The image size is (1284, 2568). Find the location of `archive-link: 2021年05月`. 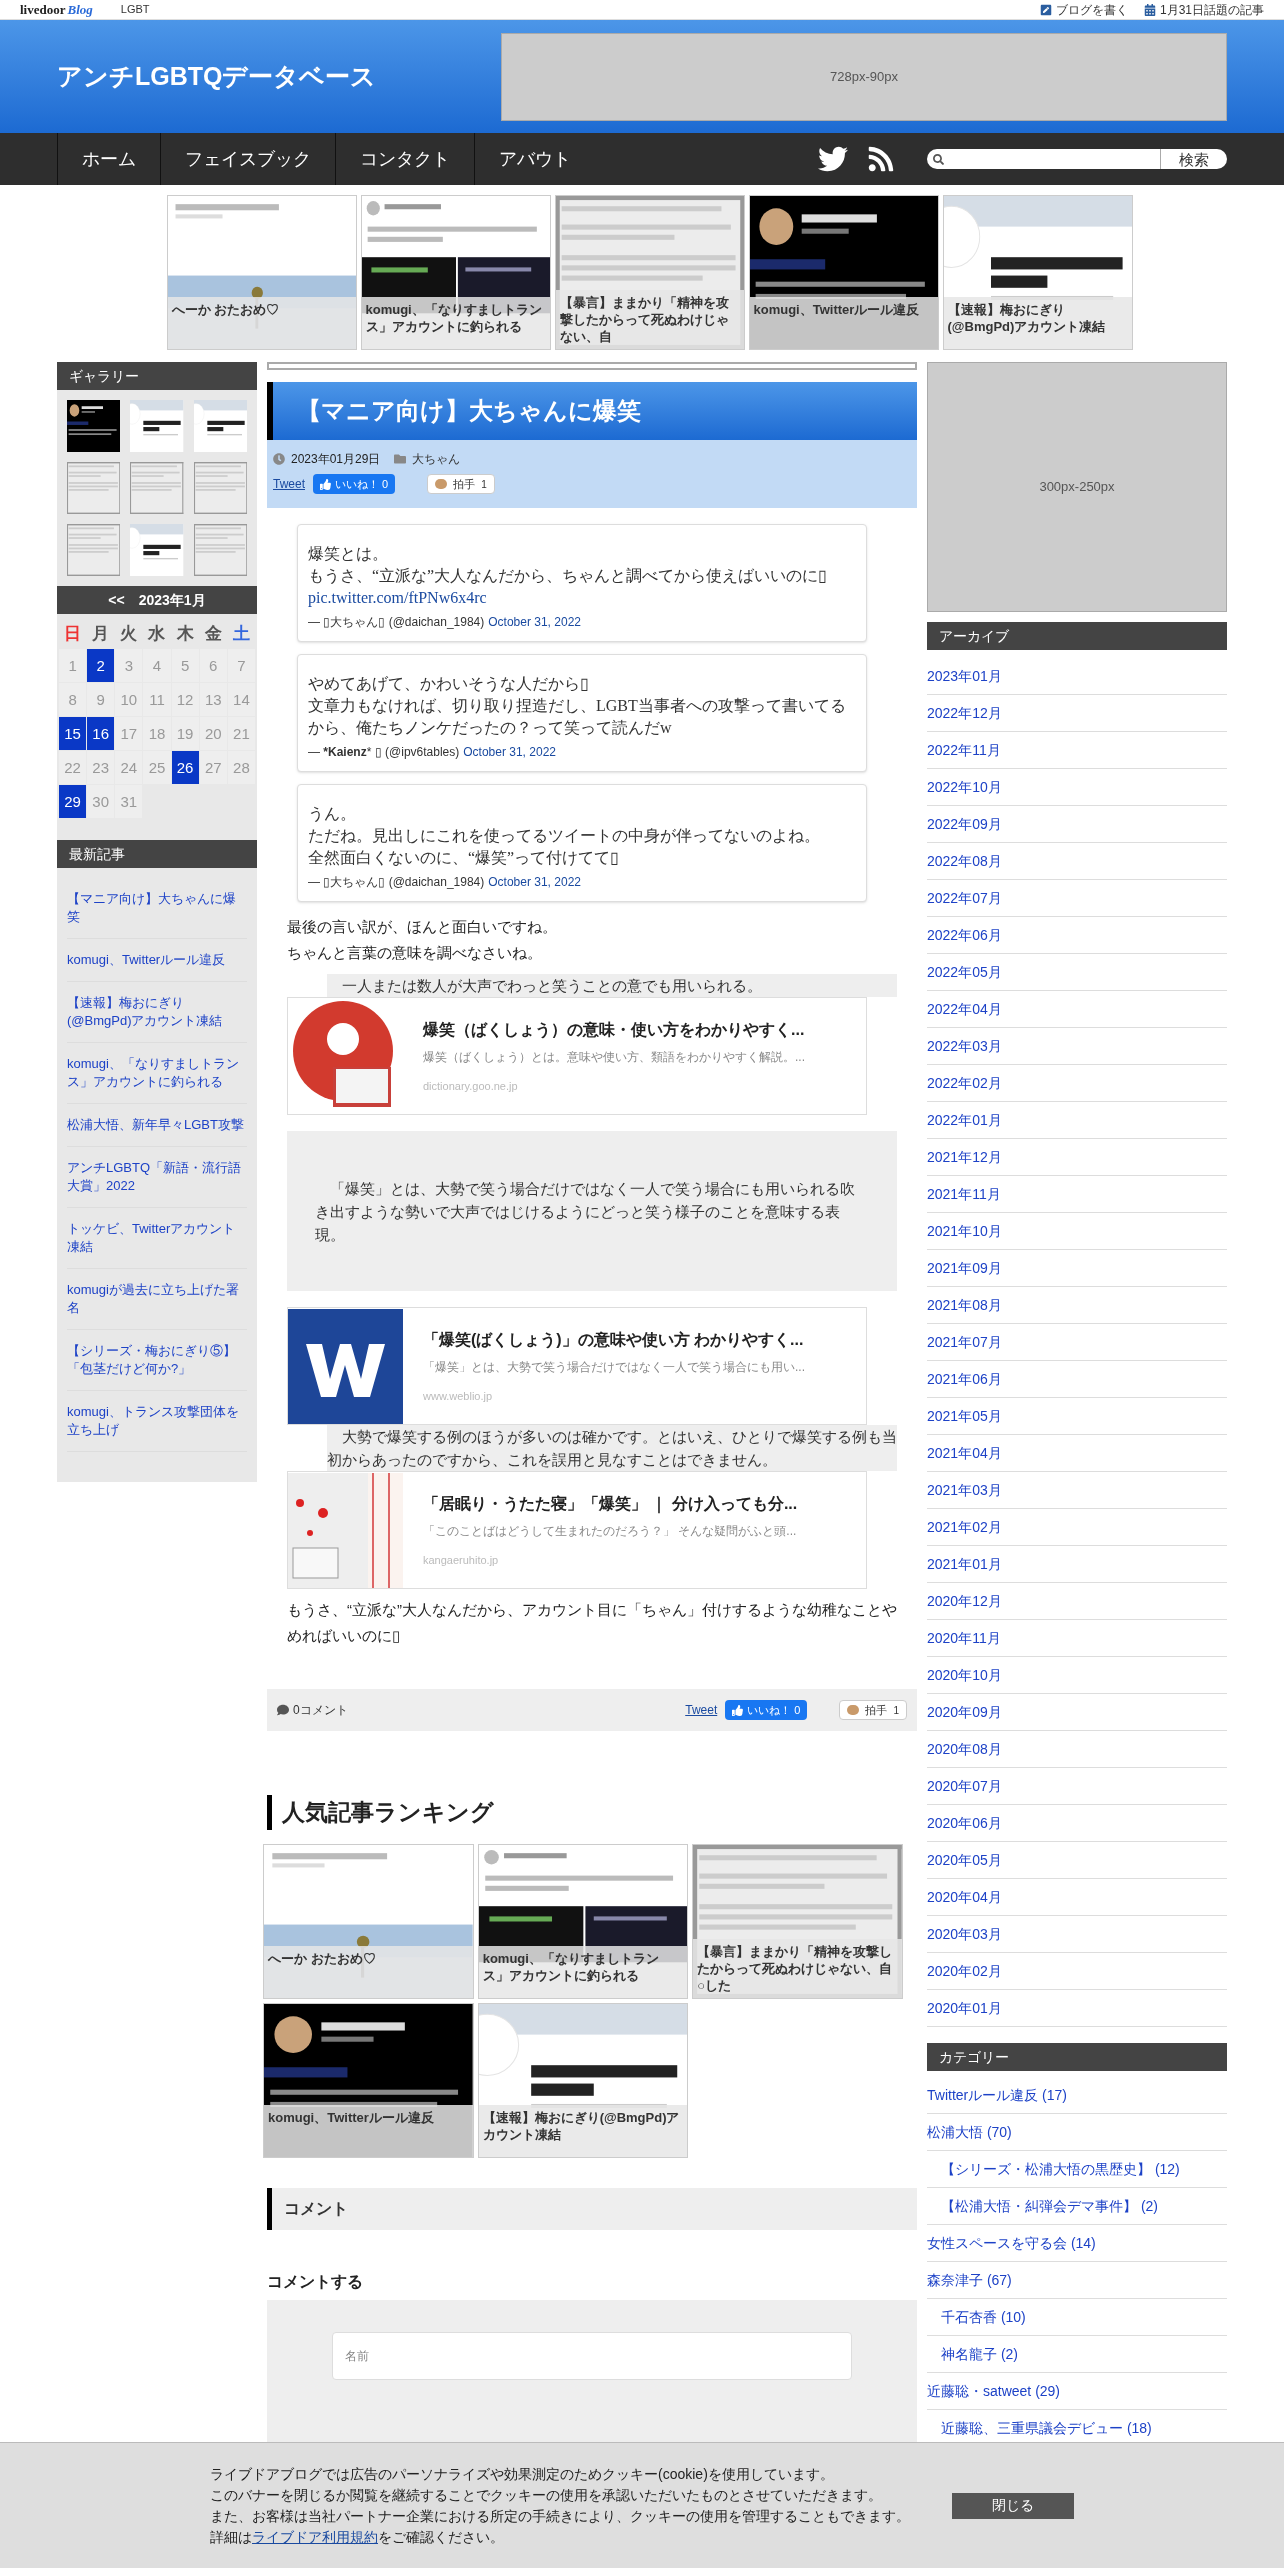

archive-link: 2021年05月 is located at coordinates (1077, 1416).